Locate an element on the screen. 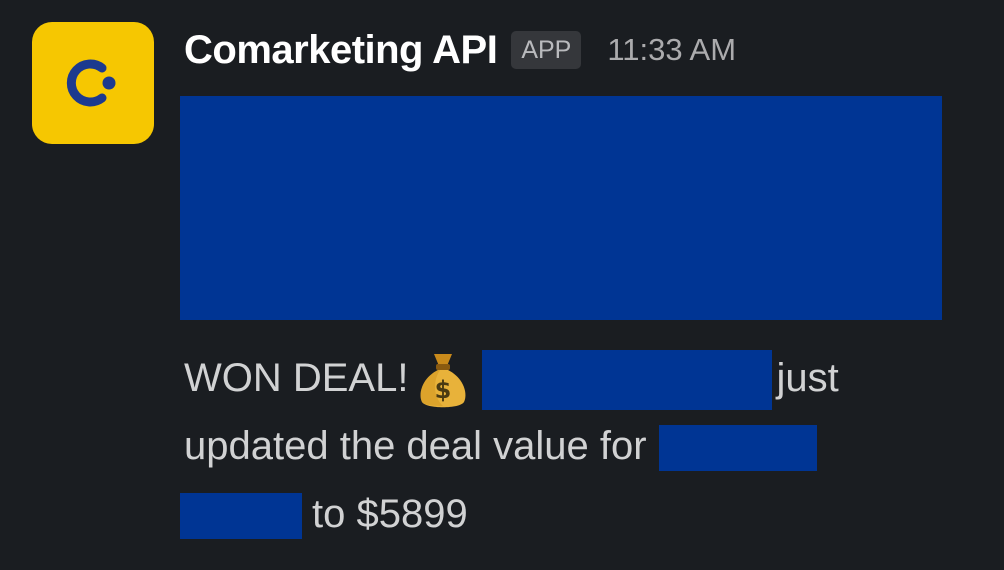 The image size is (1004, 570). message-timestamp: 11:33 AM is located at coordinates (671, 50).